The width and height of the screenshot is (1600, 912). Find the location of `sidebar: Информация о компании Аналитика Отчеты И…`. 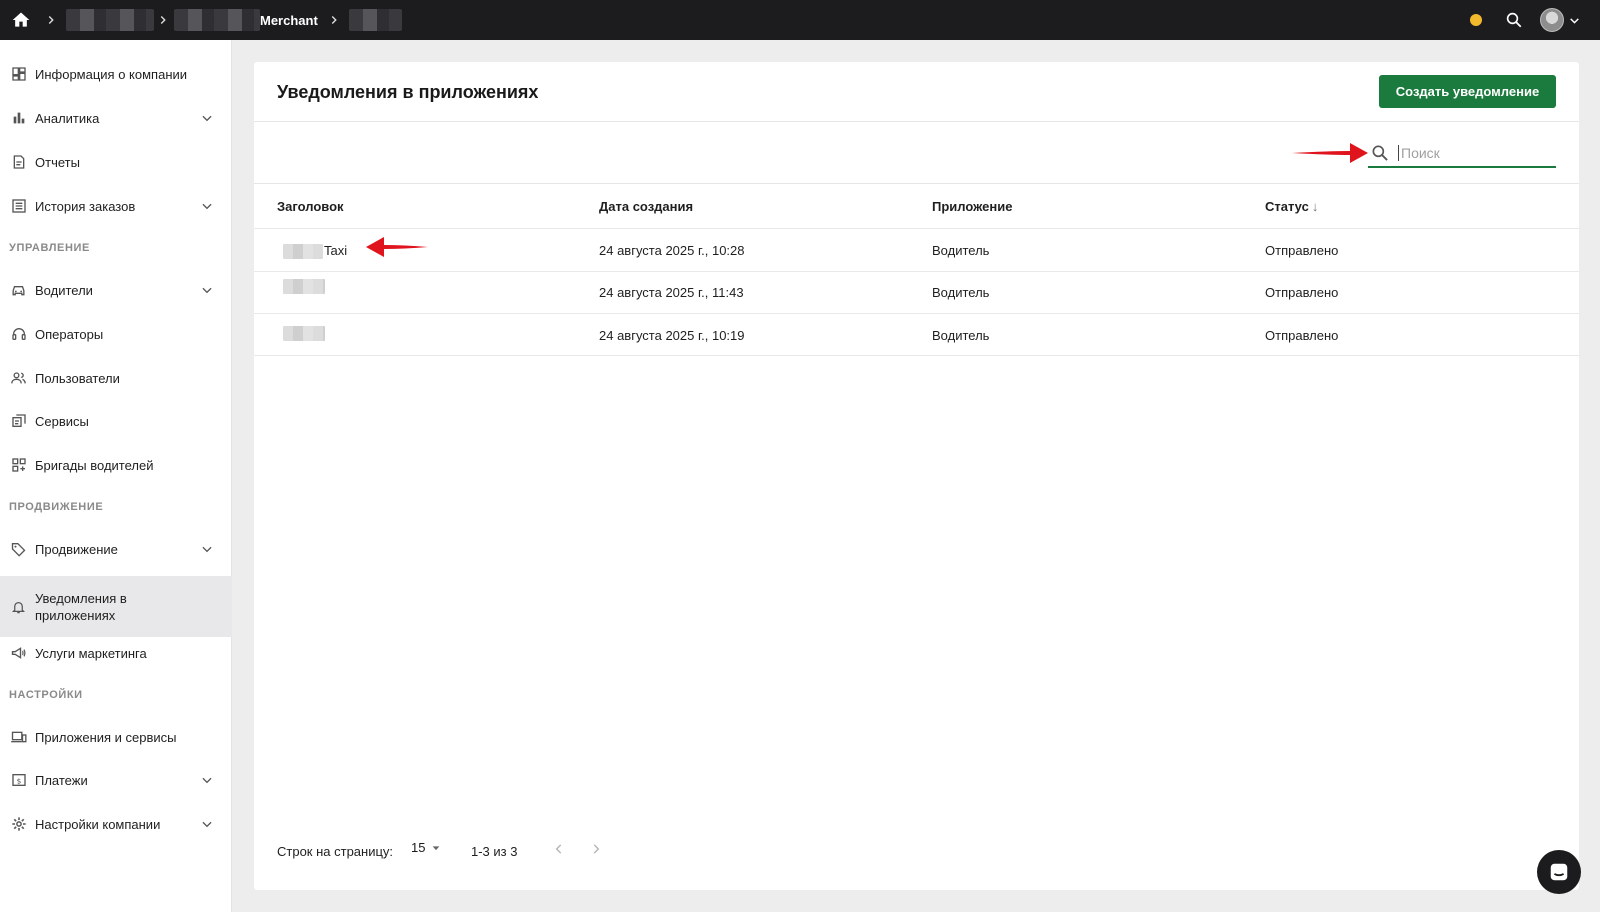

sidebar: Информация о компании Аналитика Отчеты И… is located at coordinates (116, 476).